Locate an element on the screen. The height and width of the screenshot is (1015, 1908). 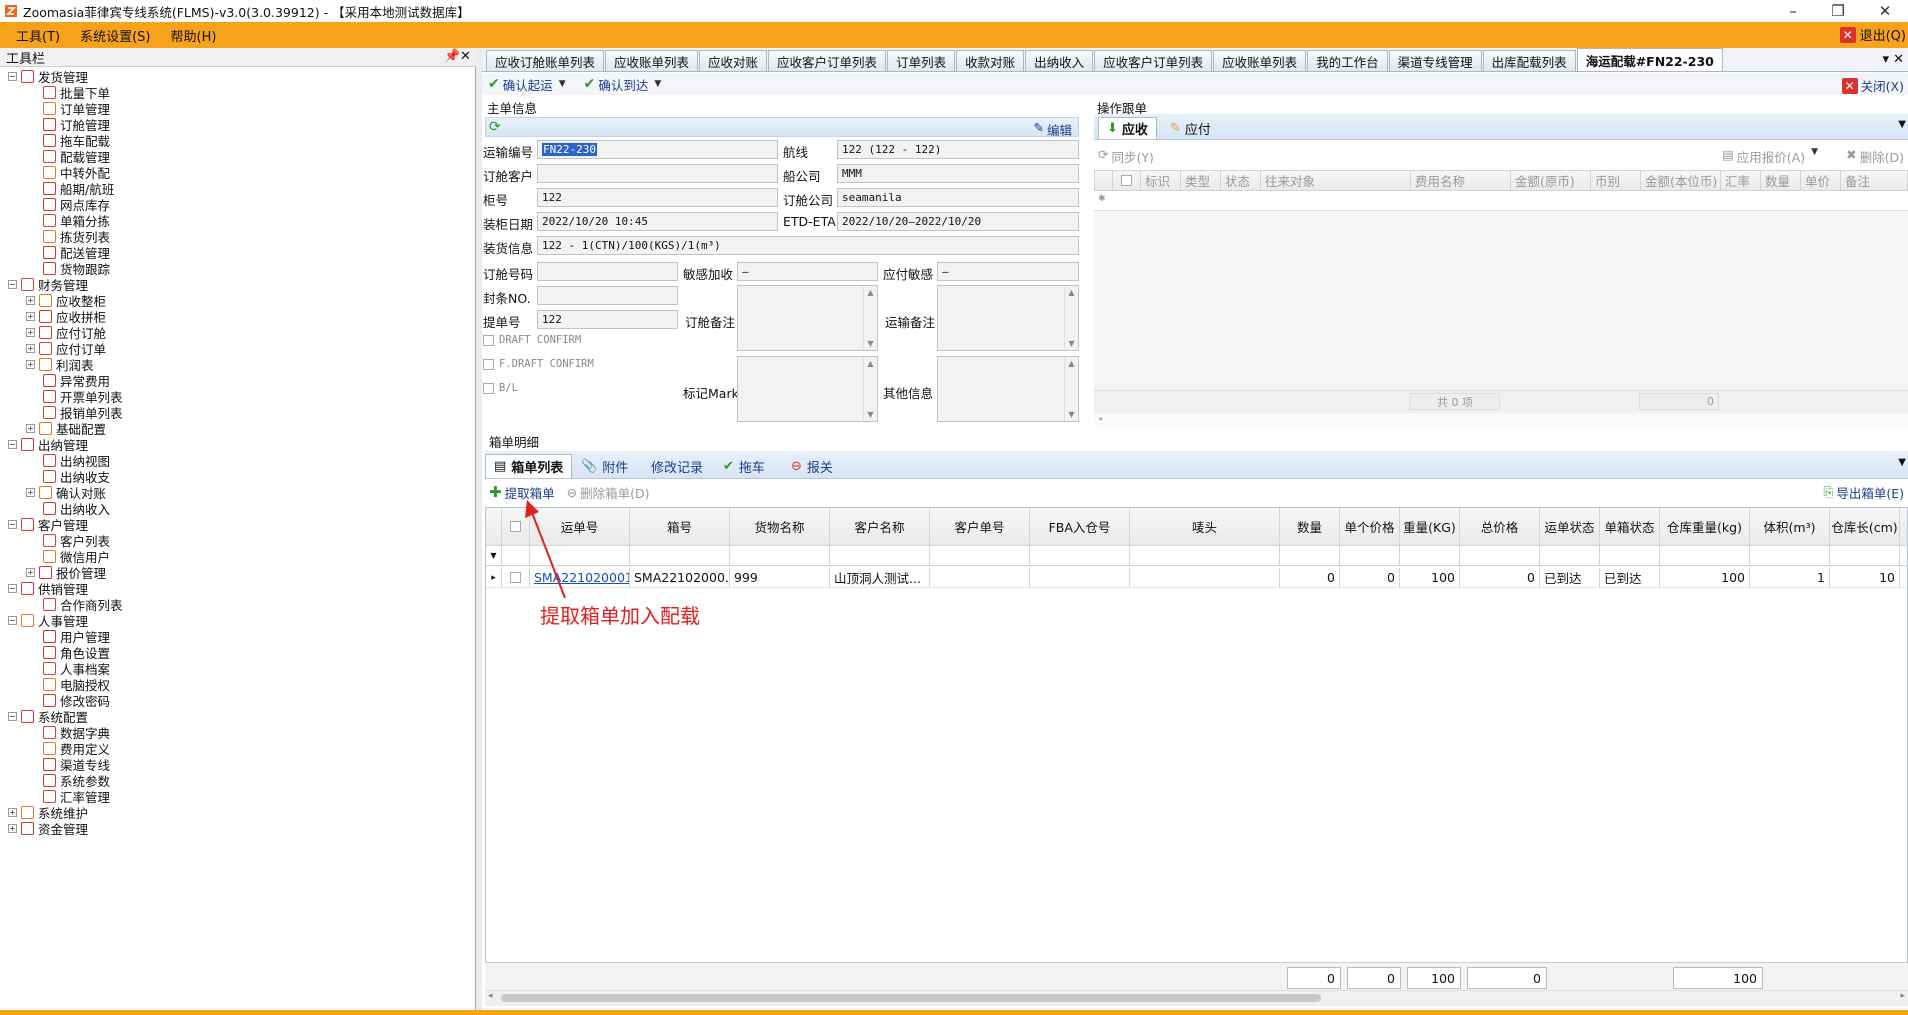
tab-0: 应收订舱账单列表 is located at coordinates (545, 60).